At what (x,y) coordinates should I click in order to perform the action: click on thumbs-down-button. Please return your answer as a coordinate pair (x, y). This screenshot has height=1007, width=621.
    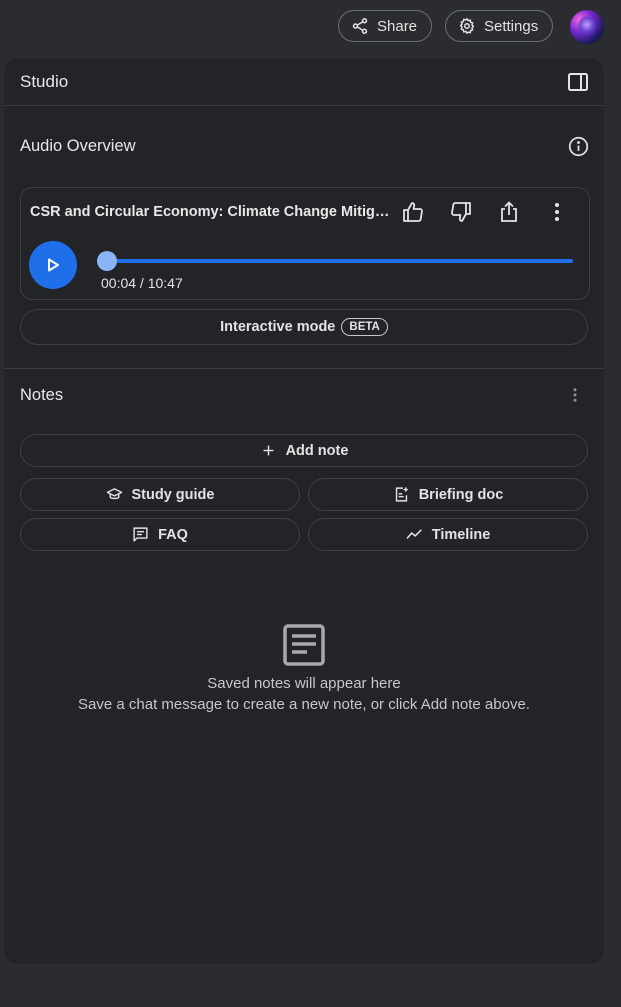
    Looking at the image, I should click on (461, 212).